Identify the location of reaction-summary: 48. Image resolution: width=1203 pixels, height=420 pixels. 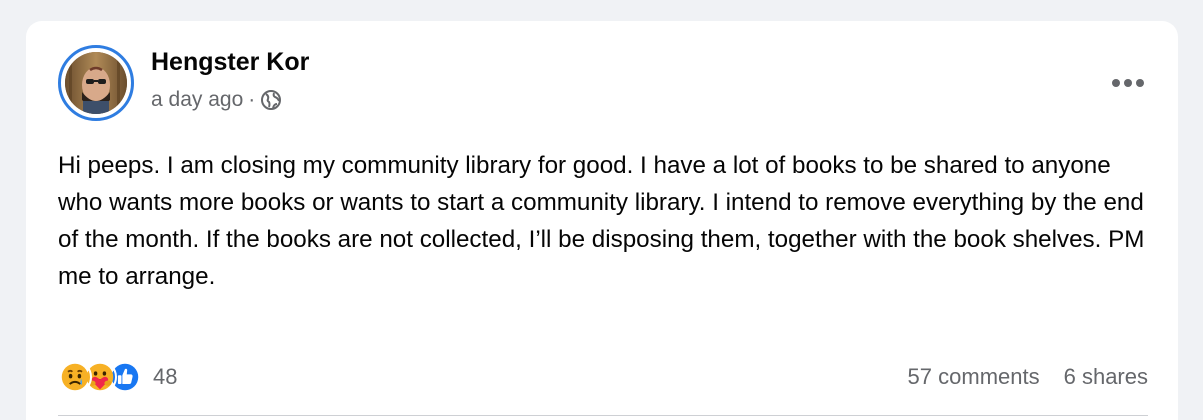
(117, 377).